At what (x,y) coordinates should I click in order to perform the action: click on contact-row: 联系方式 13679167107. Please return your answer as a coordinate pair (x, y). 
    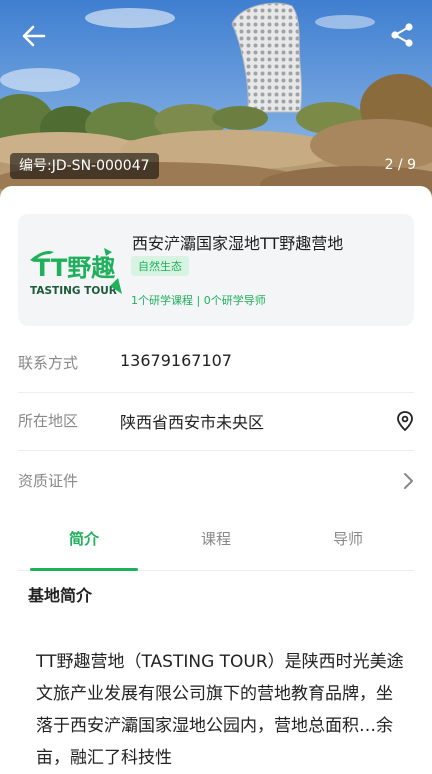
    Looking at the image, I should click on (216, 363).